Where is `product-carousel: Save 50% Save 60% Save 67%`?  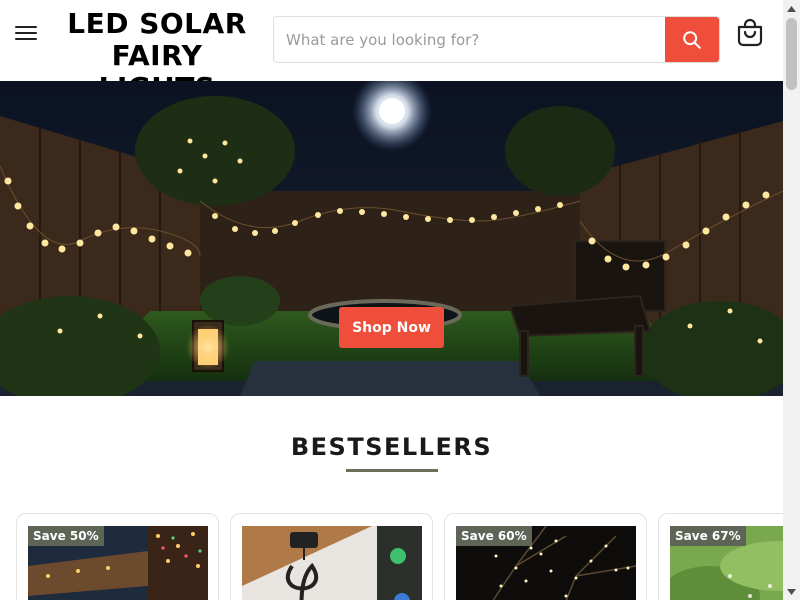 product-carousel: Save 50% Save 60% Save 67% is located at coordinates (391, 556).